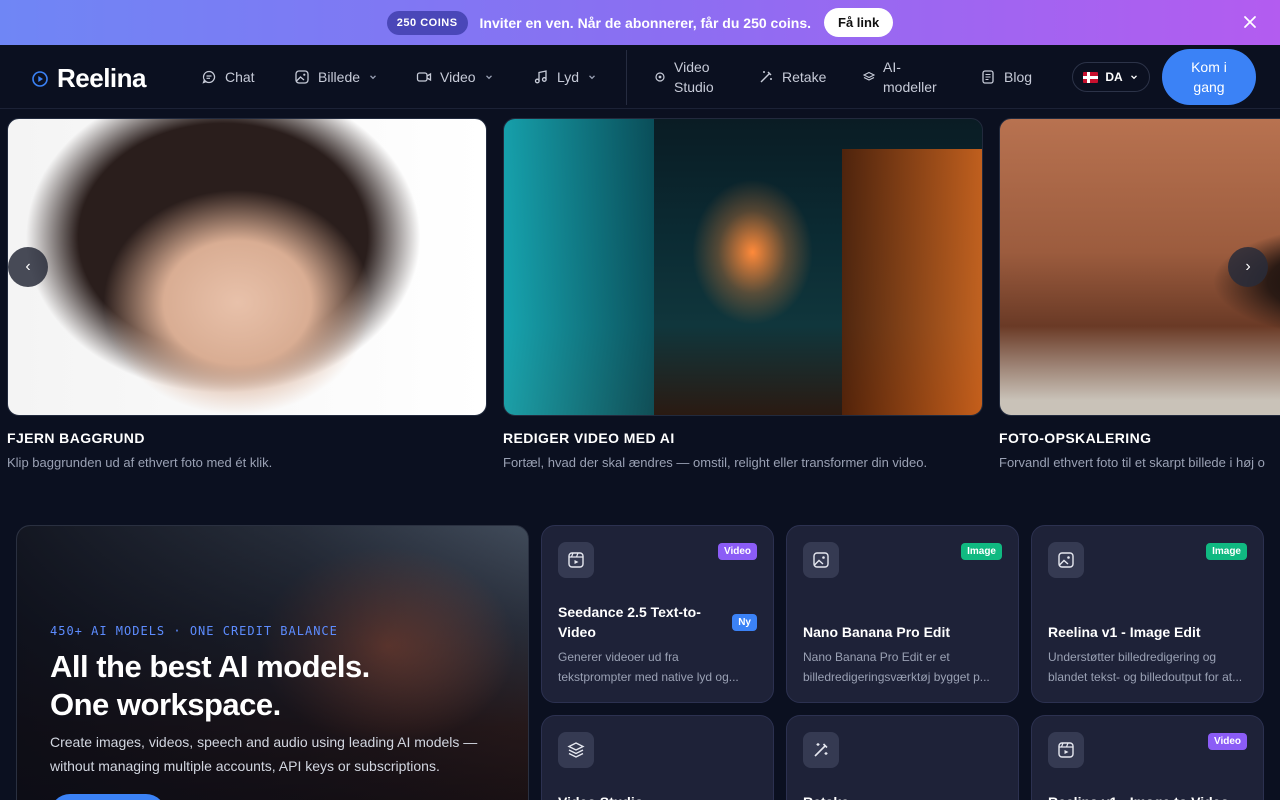 The image size is (1280, 800). Describe the element at coordinates (900, 77) in the screenshot. I see `nav-item-ai-models: AI- modeller` at that location.